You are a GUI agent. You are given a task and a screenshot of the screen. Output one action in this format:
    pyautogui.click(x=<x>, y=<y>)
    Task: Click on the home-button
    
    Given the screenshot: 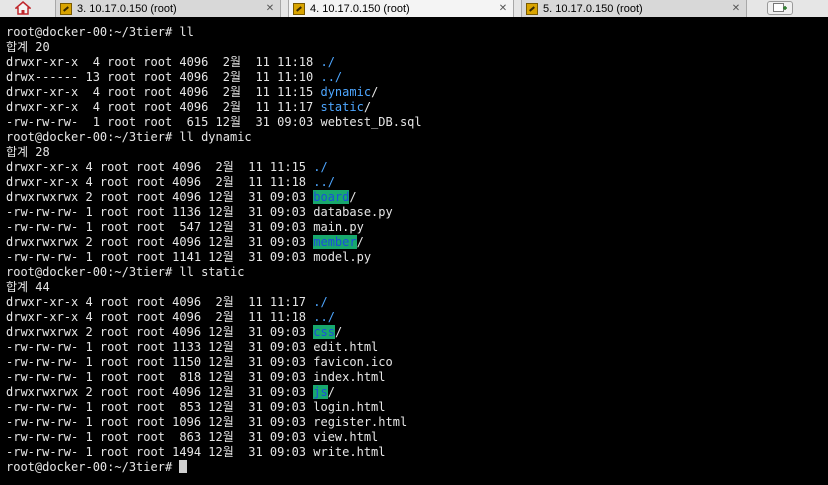 What is the action you would take?
    pyautogui.click(x=23, y=8)
    